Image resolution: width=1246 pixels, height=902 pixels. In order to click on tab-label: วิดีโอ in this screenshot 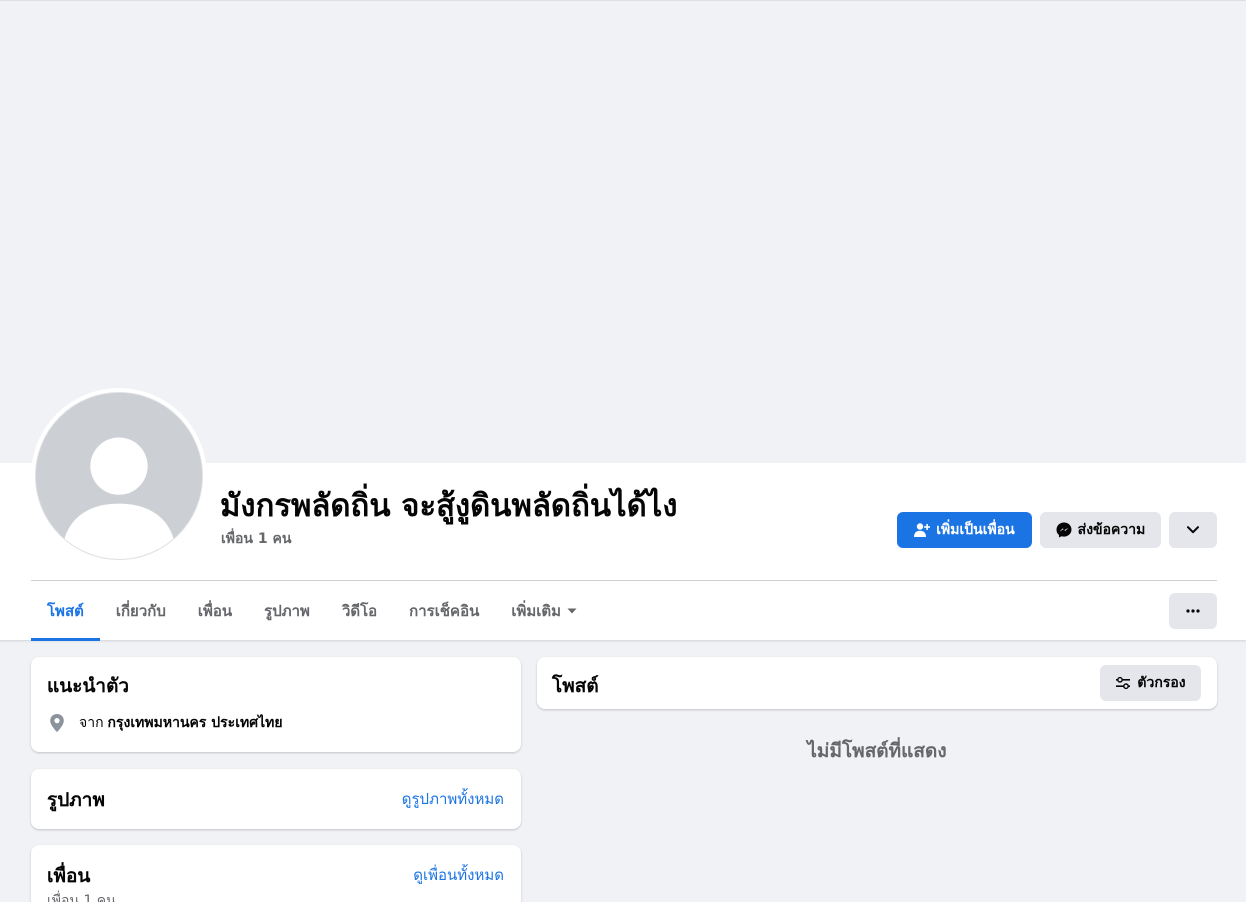, I will do `click(359, 611)`.